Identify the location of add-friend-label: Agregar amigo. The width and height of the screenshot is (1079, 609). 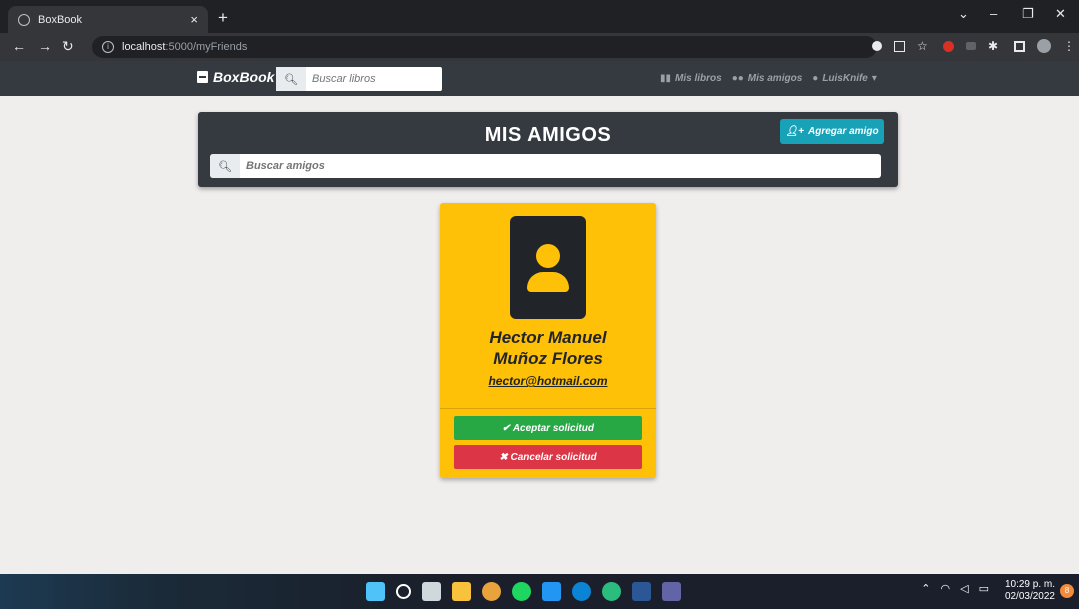
(843, 131).